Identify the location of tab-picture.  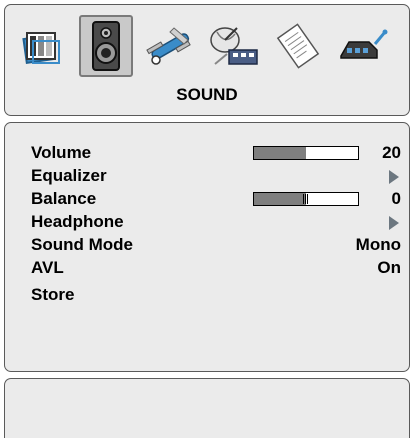
(42, 46).